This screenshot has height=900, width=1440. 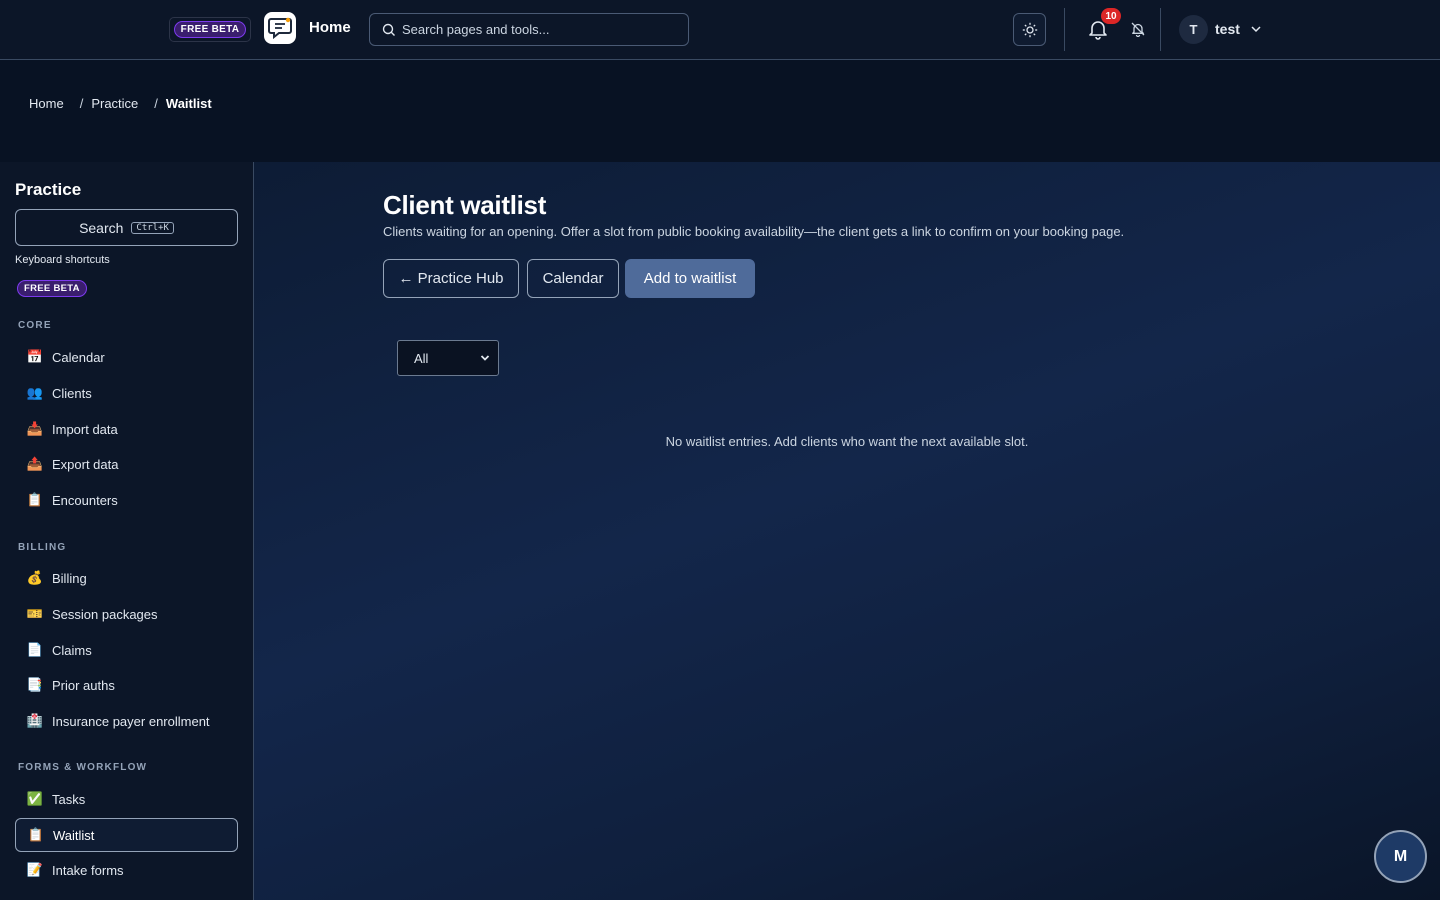 I want to click on sidebar-item-insurance-payer-enrollment: 🏥 Insurance payer enrollment, so click(x=126, y=721).